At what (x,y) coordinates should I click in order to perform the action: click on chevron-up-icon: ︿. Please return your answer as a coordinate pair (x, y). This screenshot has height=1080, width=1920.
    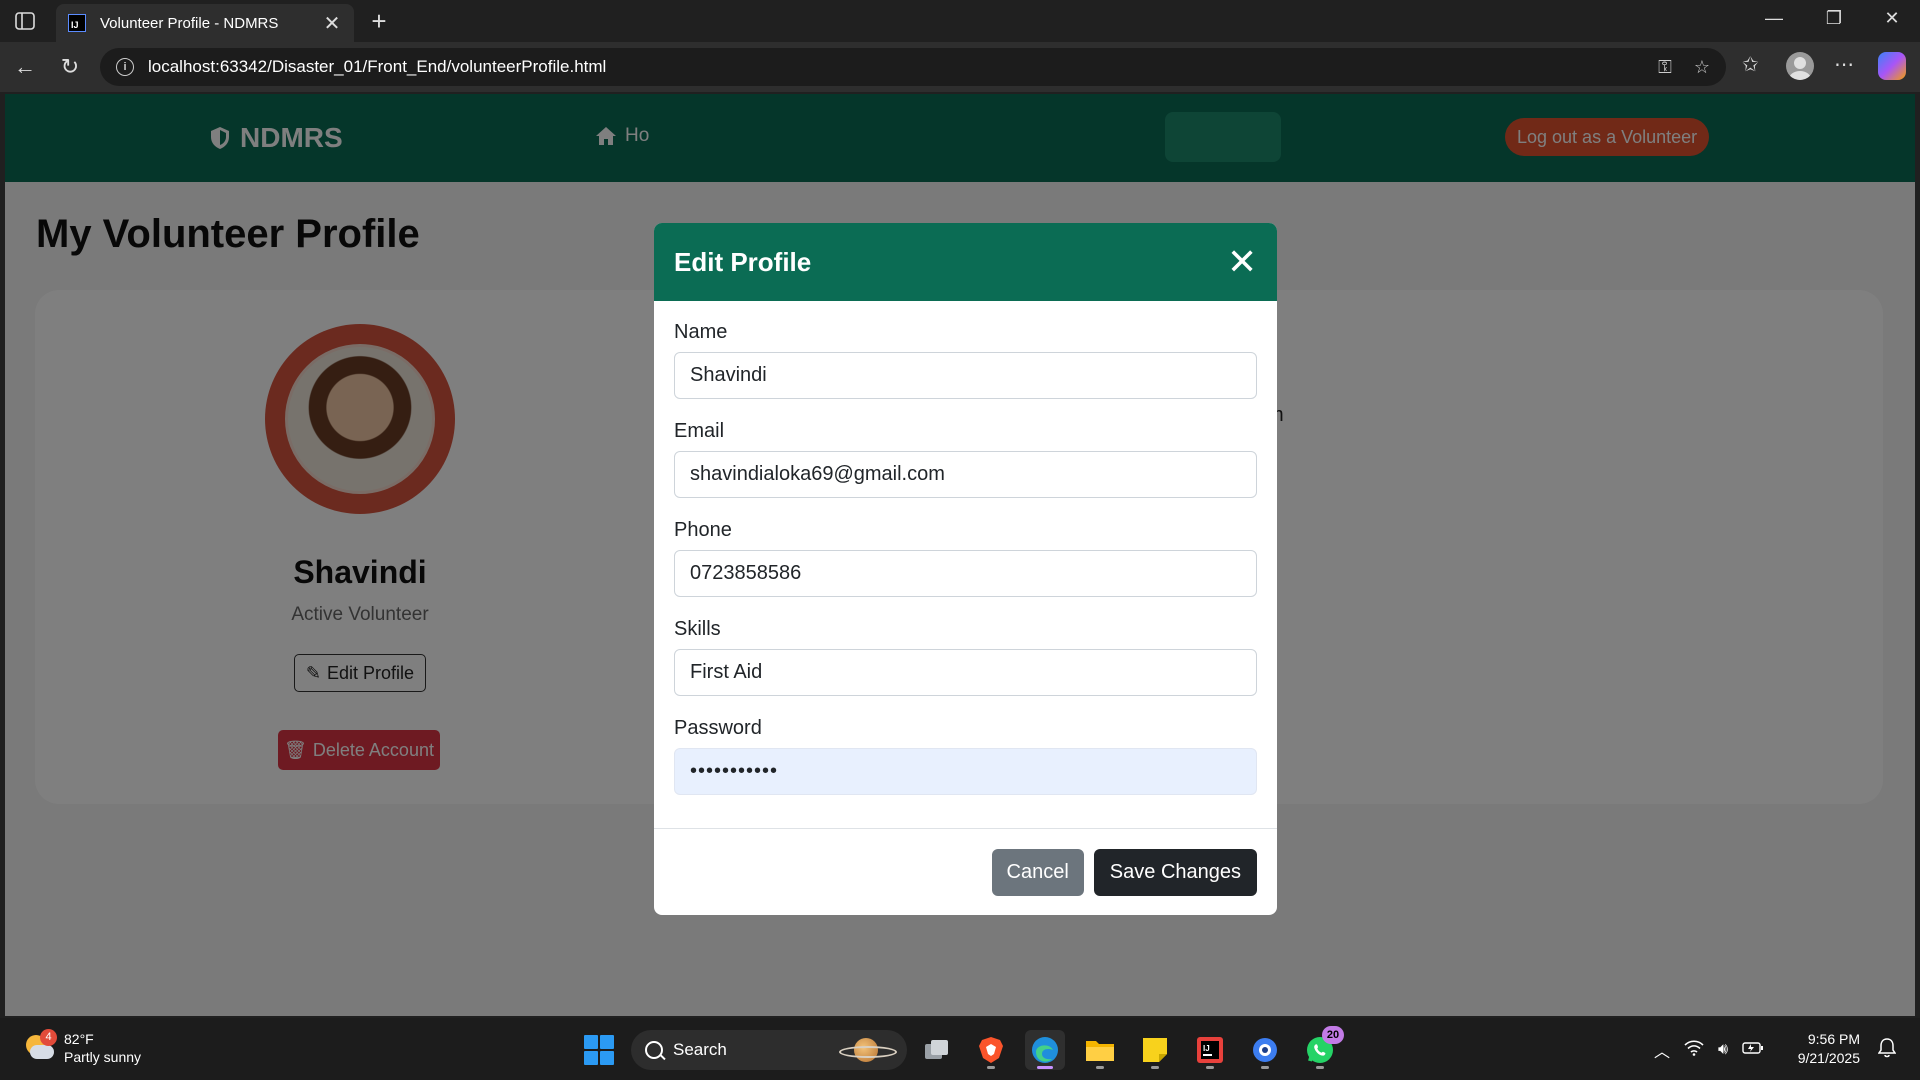
    Looking at the image, I should click on (1662, 1050).